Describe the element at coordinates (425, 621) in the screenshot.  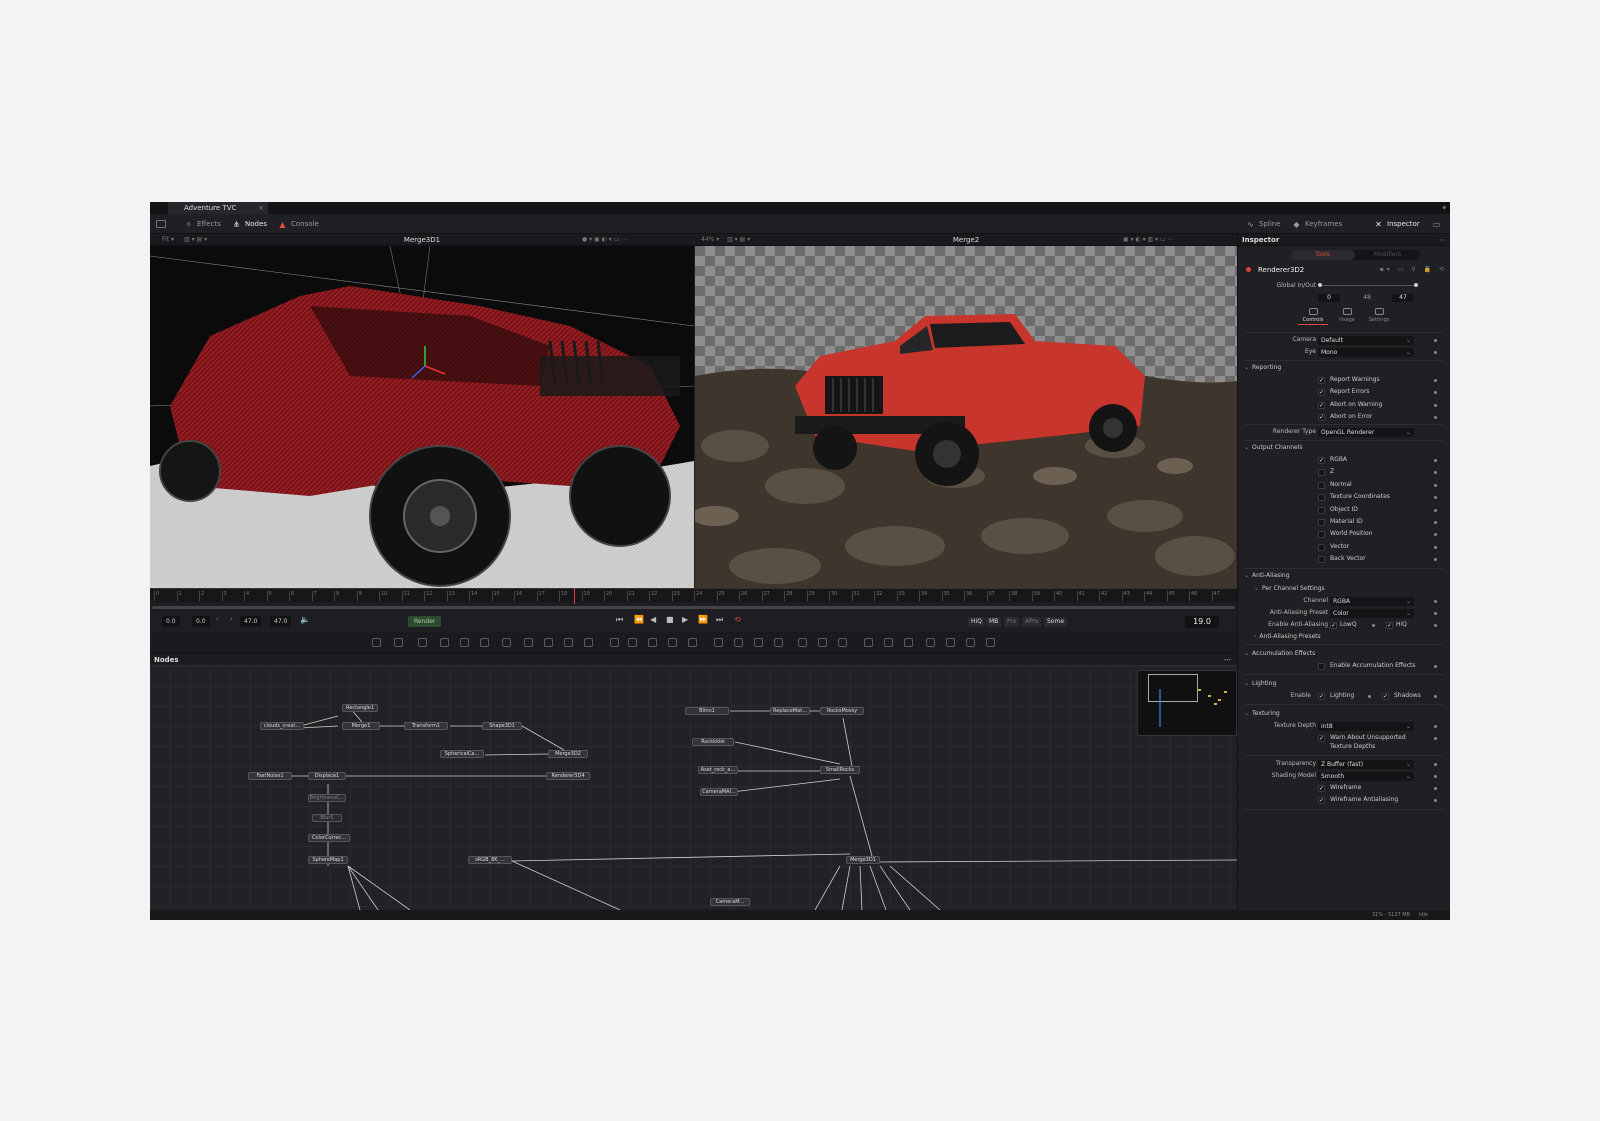
I see `render-button: Render` at that location.